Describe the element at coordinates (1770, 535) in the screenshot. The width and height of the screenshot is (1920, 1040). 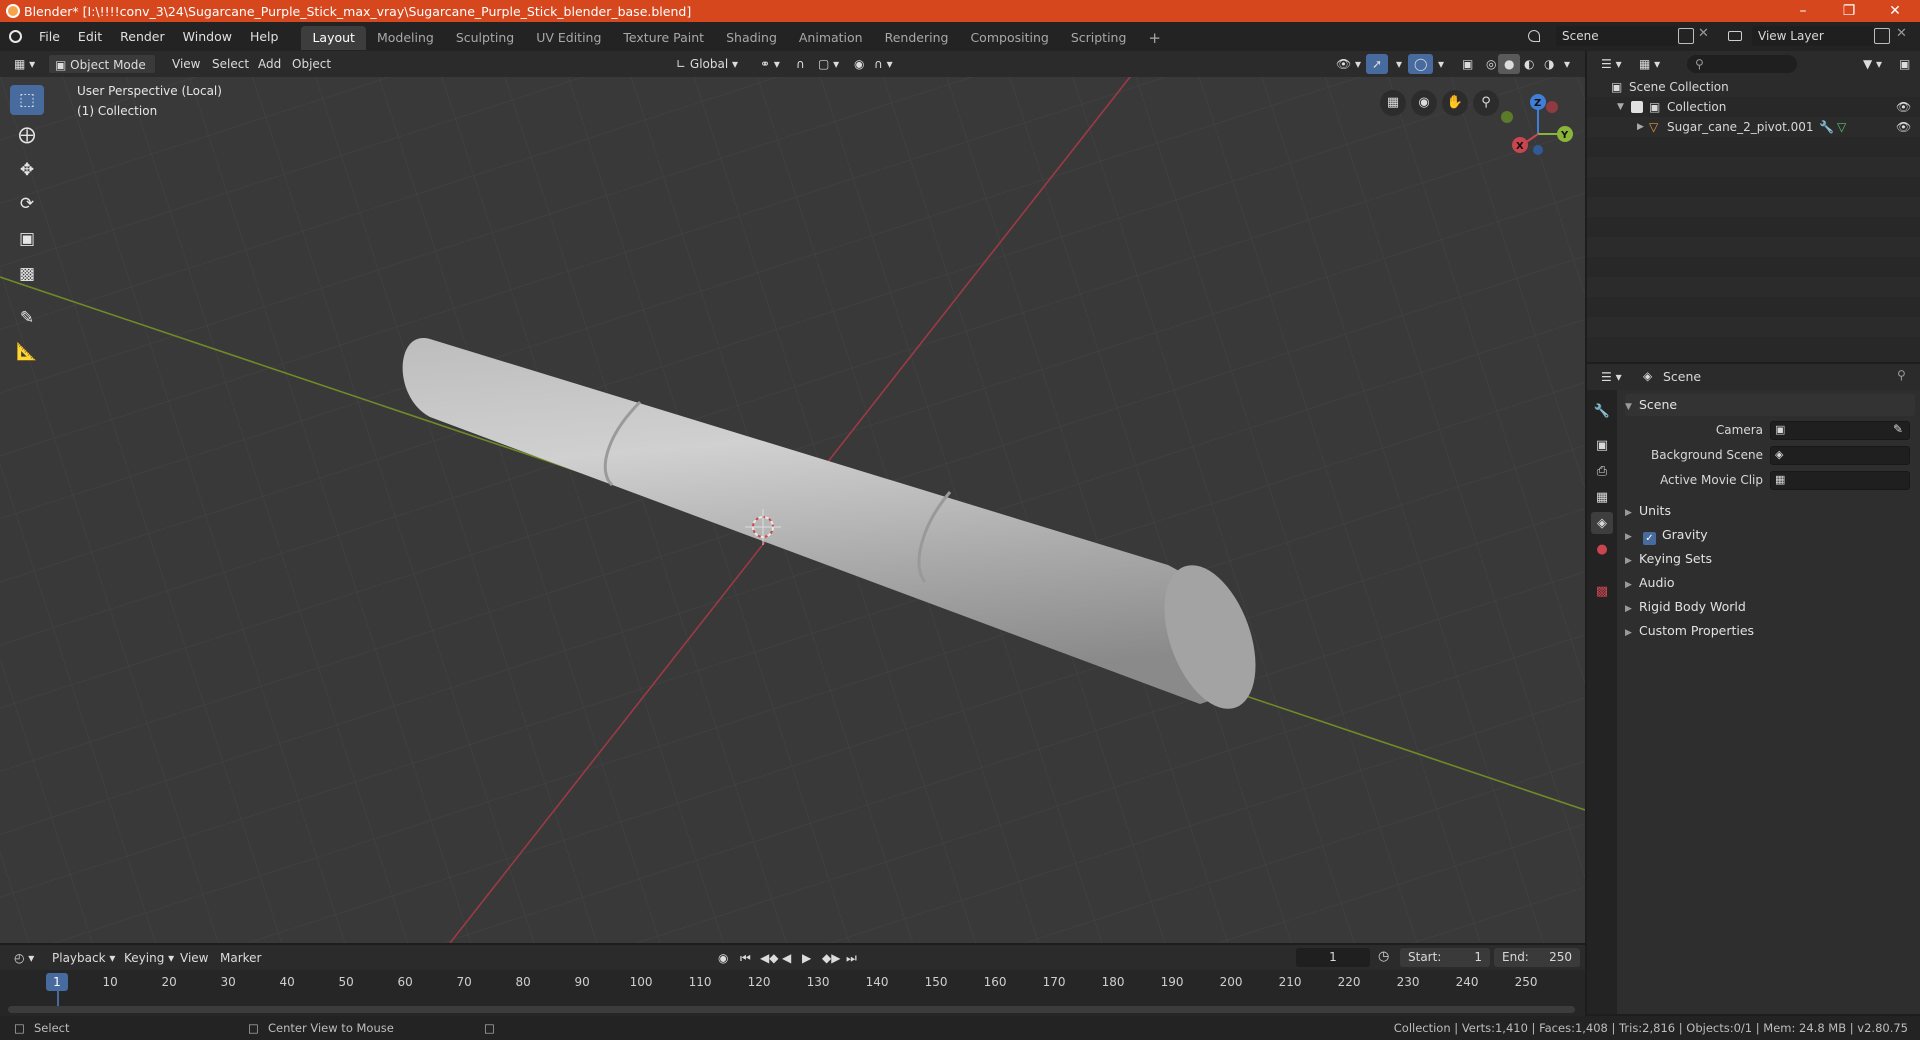
I see `gravity-panel-header: ▶ ✓ Gravity` at that location.